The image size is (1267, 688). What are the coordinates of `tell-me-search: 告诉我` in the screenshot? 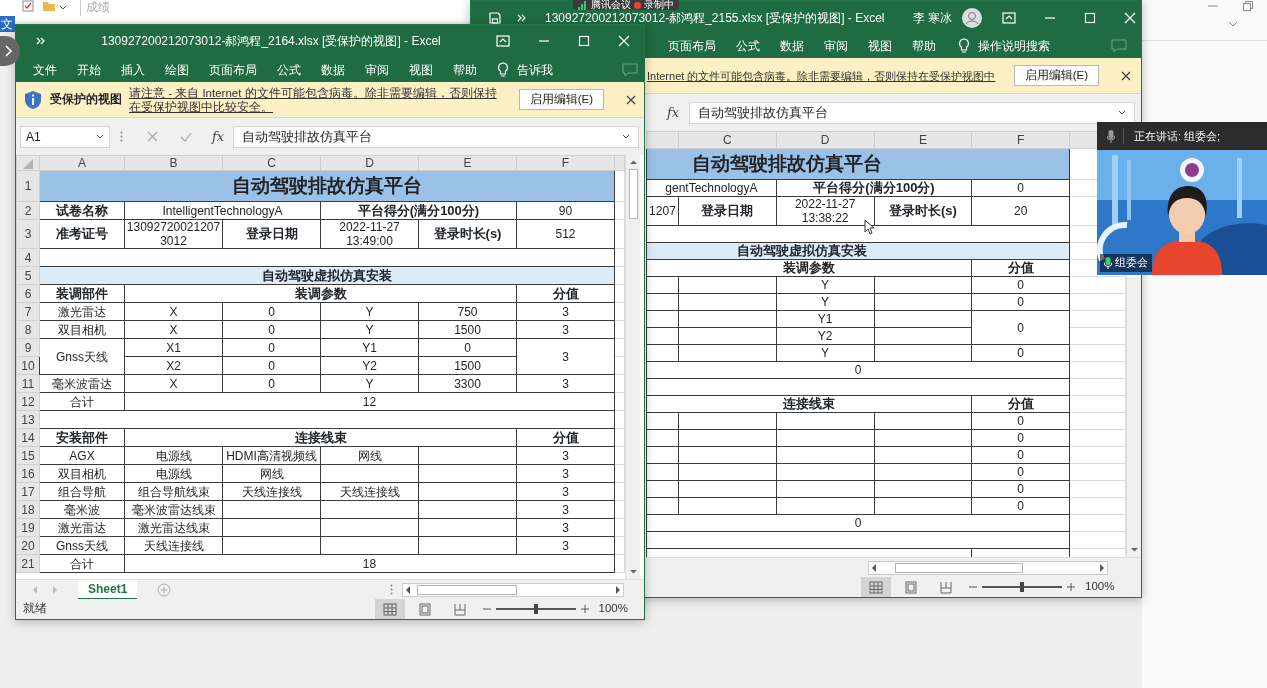 It's located at (535, 69).